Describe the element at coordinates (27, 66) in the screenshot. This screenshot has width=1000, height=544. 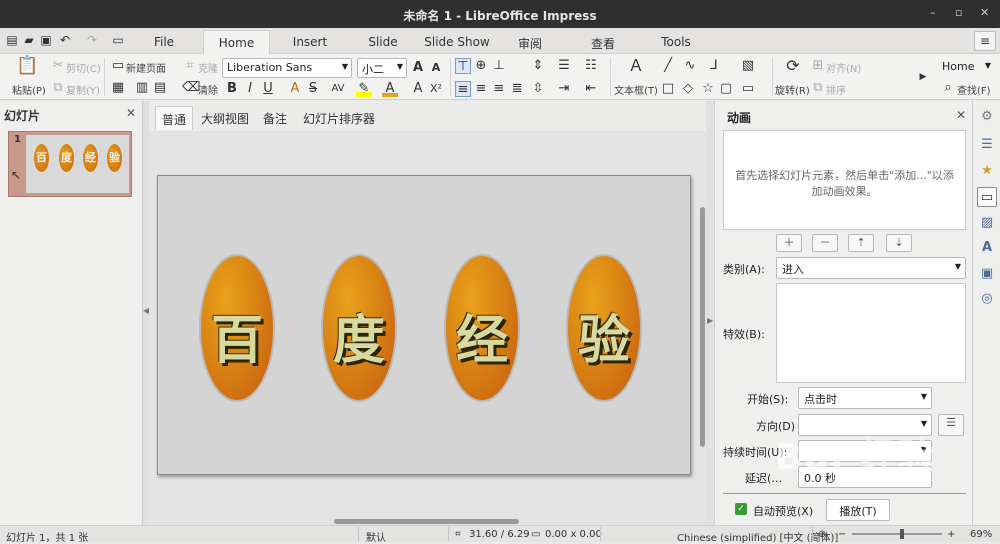
I see `paste-icon: 📋` at that location.